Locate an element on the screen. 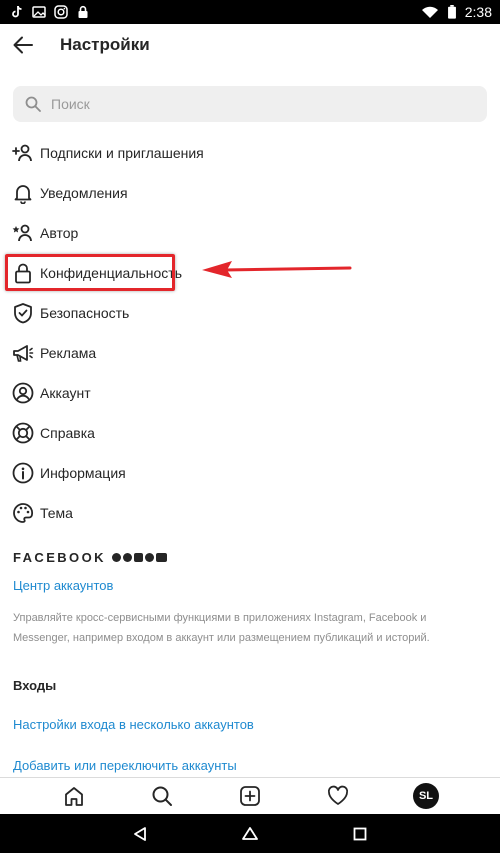 Image resolution: width=500 pixels, height=853 pixels. system-recents-button is located at coordinates (360, 834).